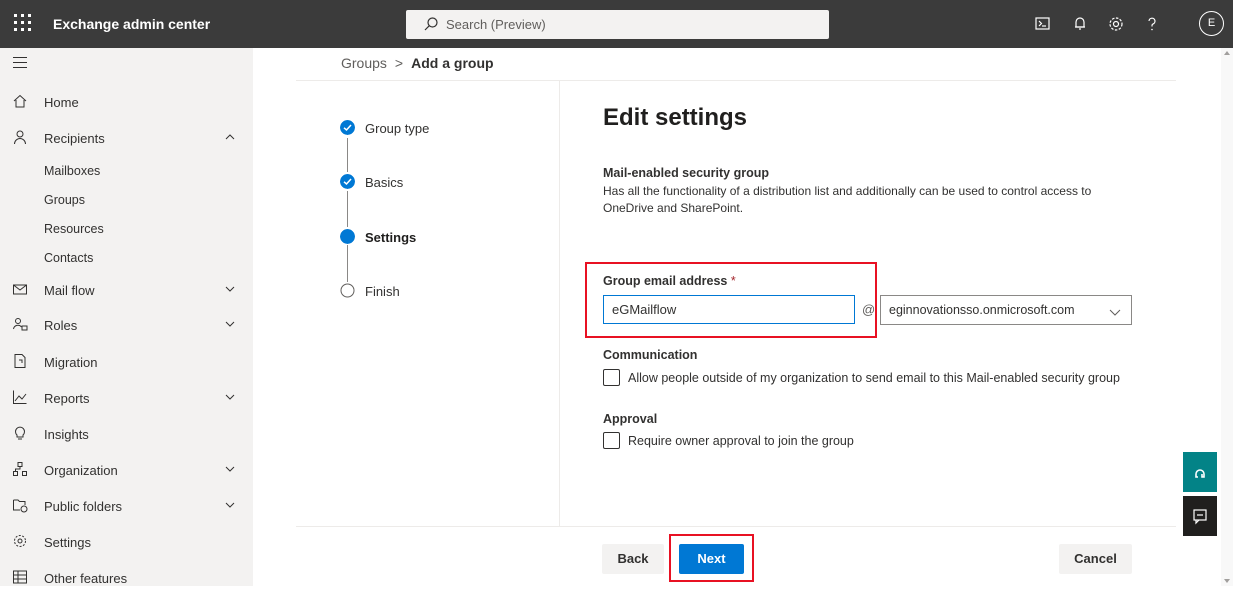 This screenshot has width=1233, height=593. Describe the element at coordinates (64, 200) in the screenshot. I see `sidebar-subitem-groups: Groups` at that location.